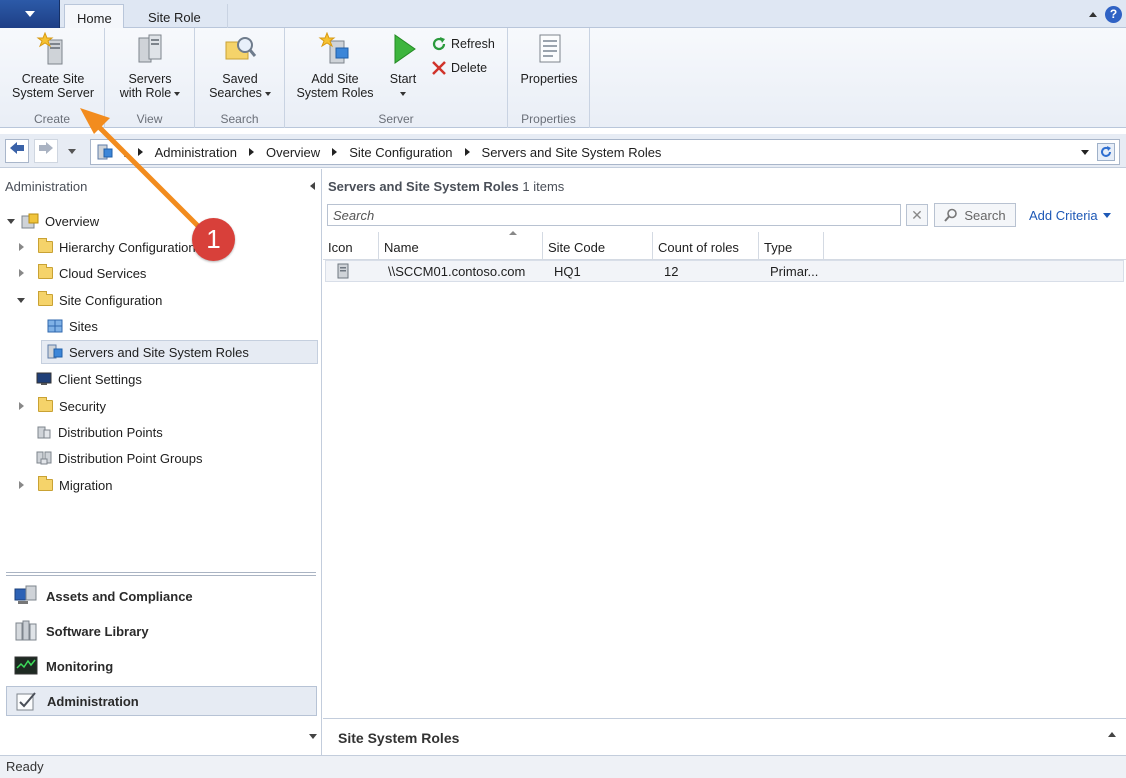  Describe the element at coordinates (572, 152) in the screenshot. I see `breadcrumb-servers-roles: Servers and Site System Roles` at that location.